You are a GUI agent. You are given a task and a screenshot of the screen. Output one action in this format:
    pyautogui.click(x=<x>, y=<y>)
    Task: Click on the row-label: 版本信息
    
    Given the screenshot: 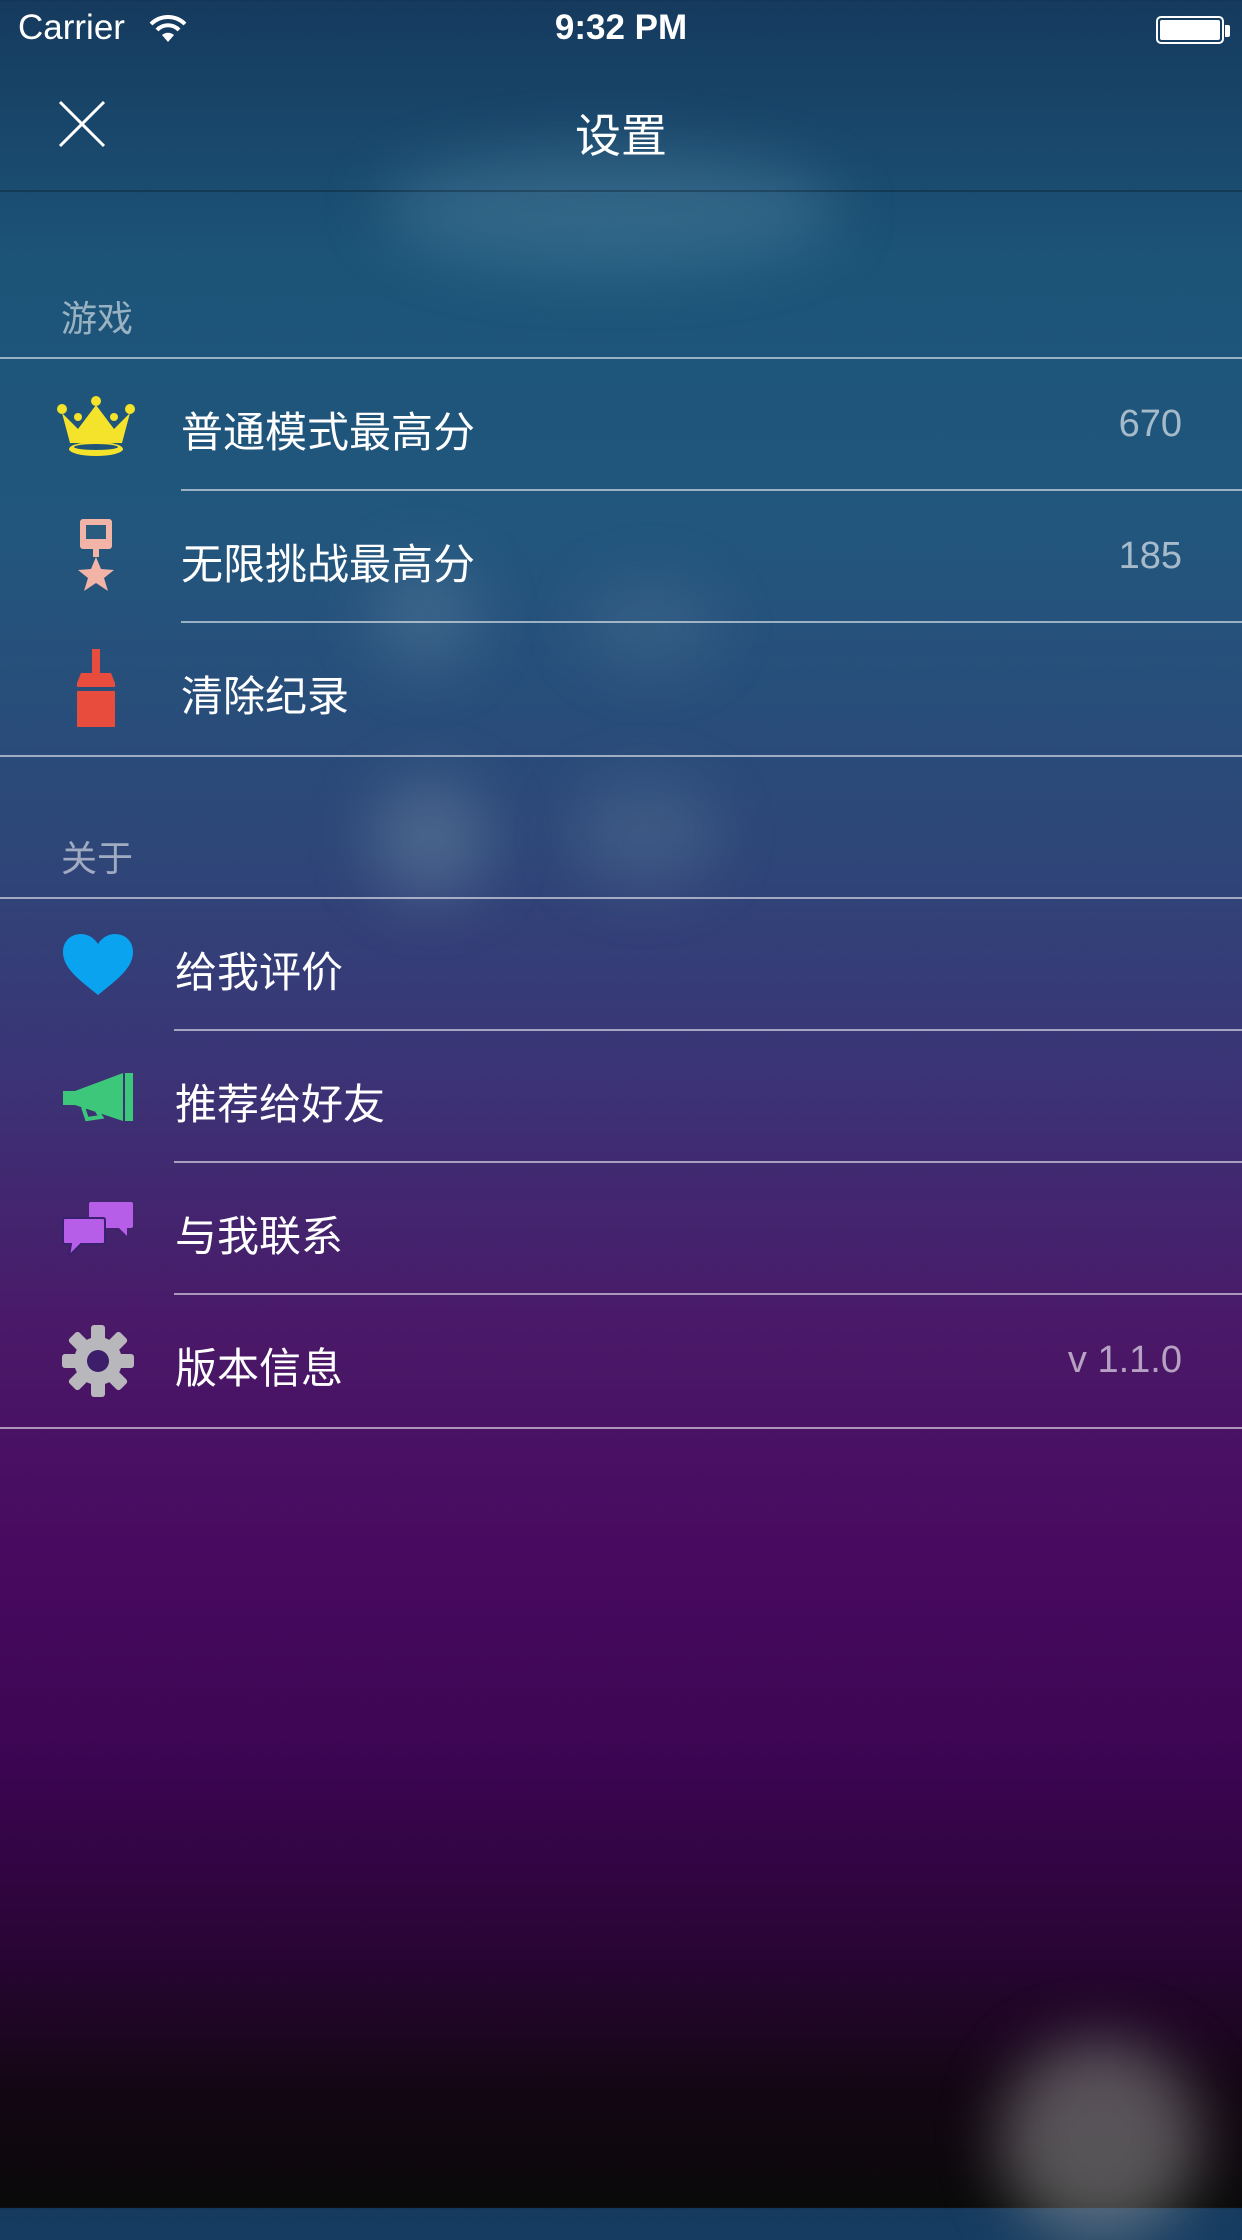 What is the action you would take?
    pyautogui.click(x=259, y=1368)
    